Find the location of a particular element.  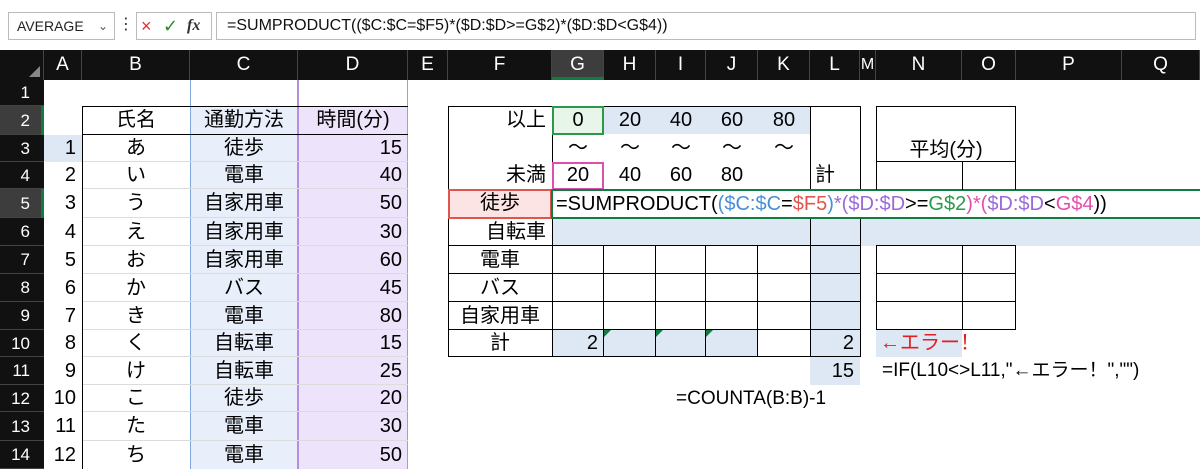

avg-title: 平均(分) is located at coordinates (946, 150).